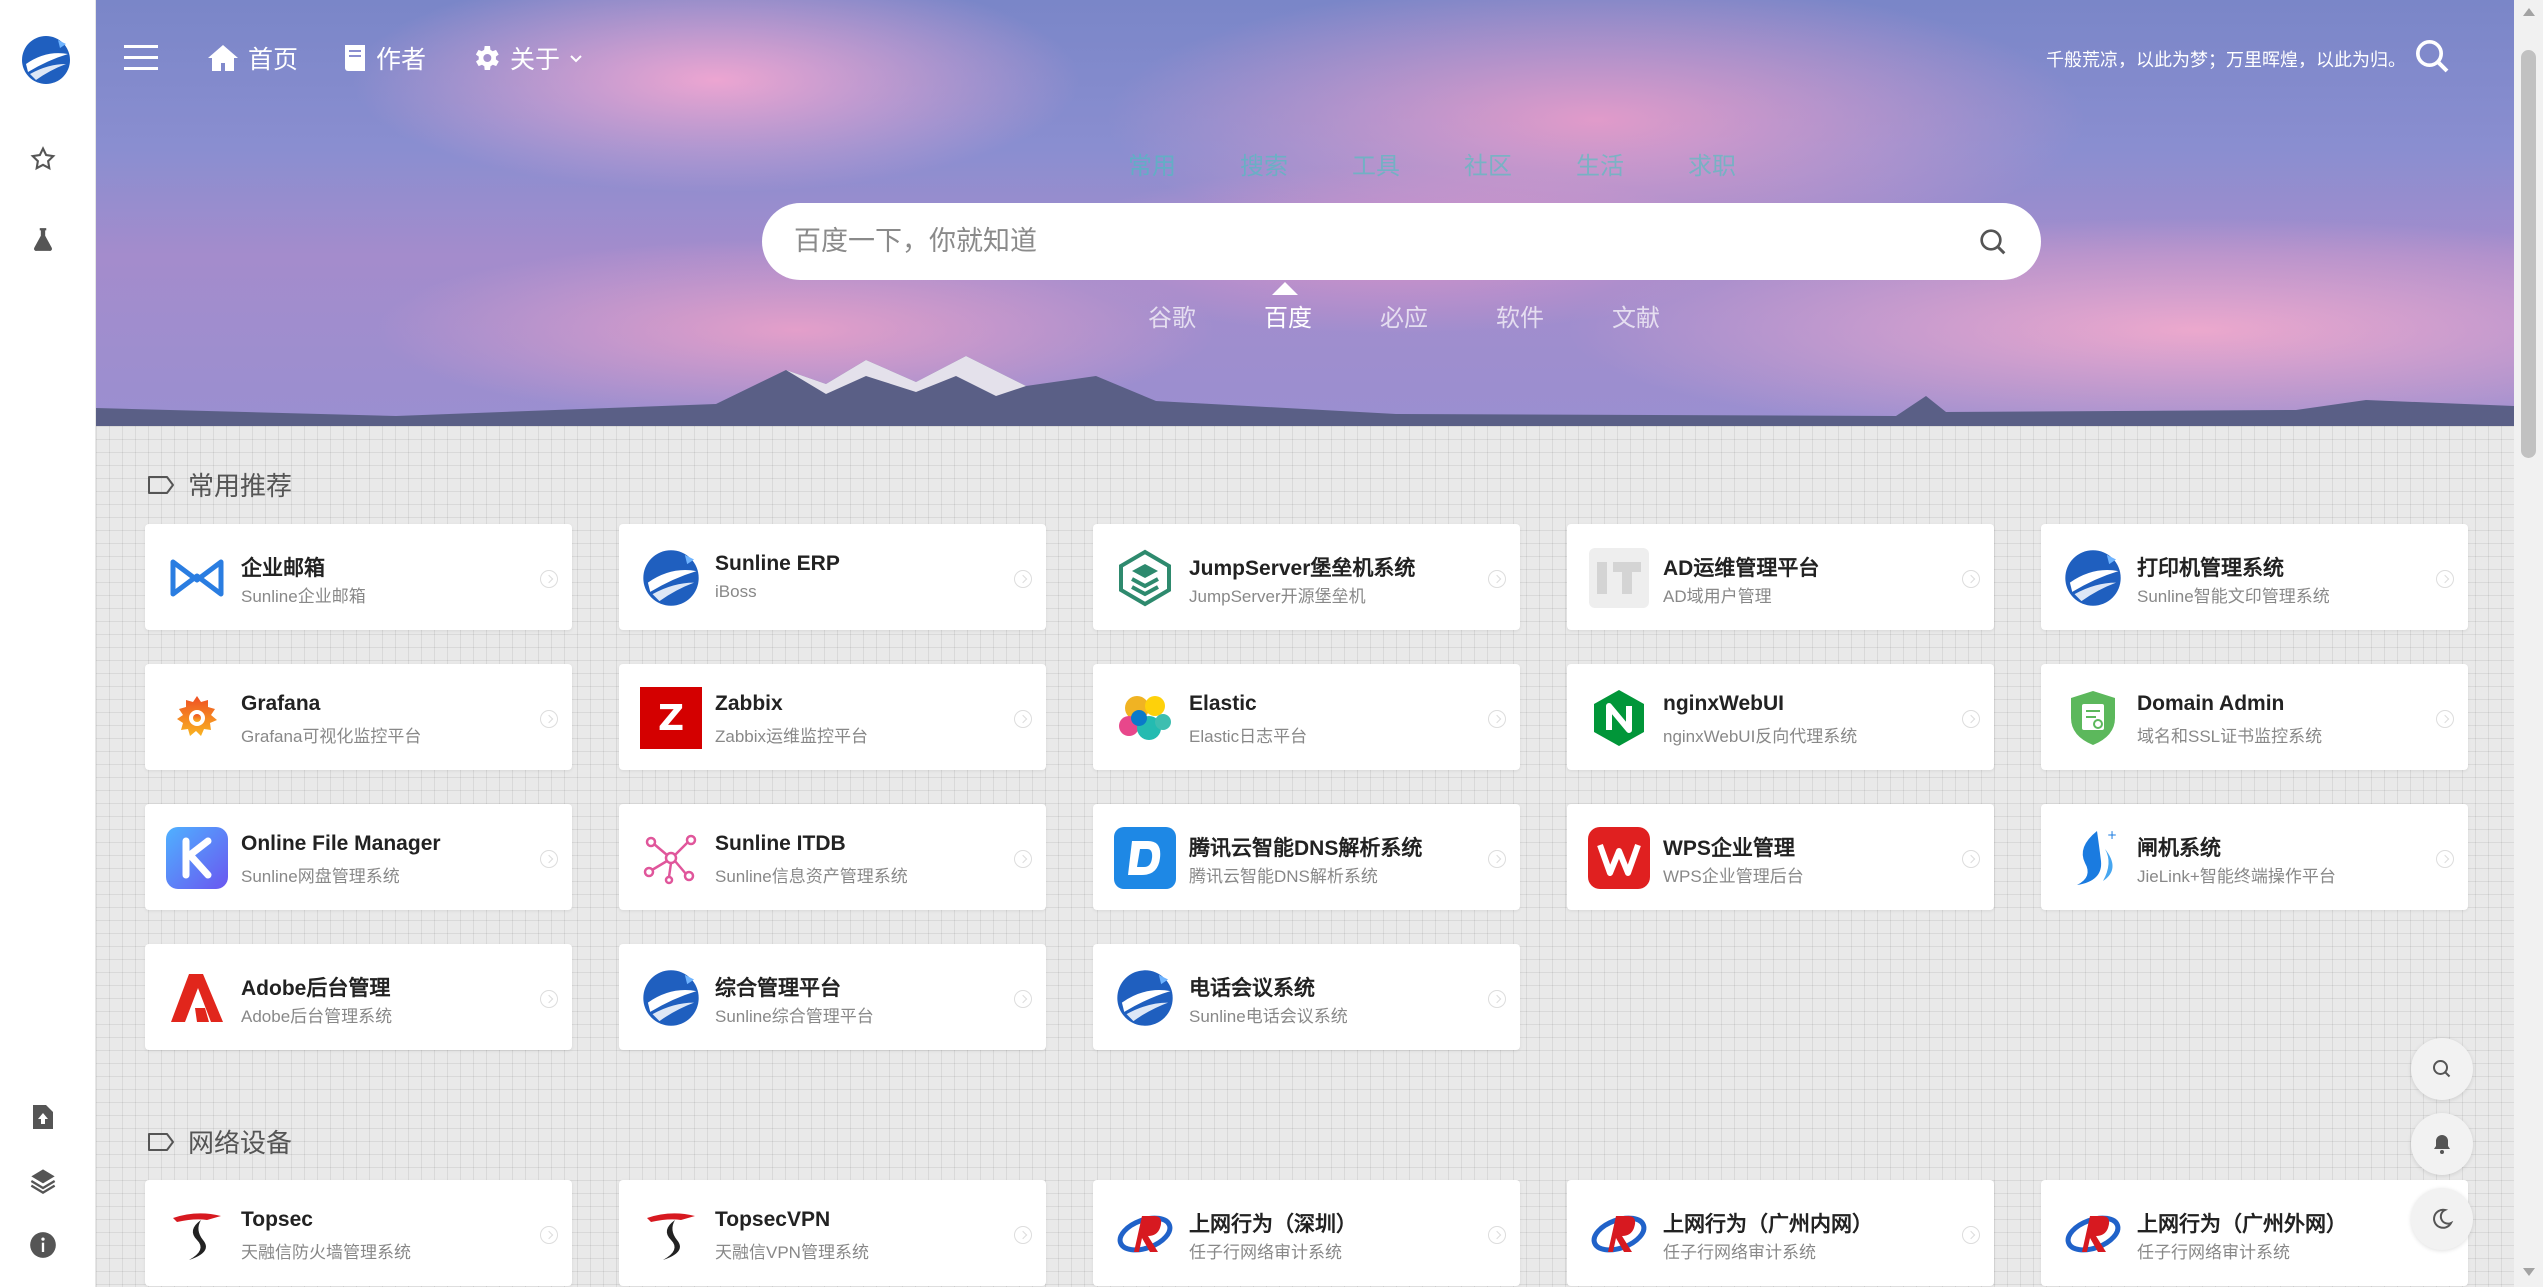 The image size is (2543, 1287). I want to click on card-description: Sunline综合管理平台, so click(794, 1016).